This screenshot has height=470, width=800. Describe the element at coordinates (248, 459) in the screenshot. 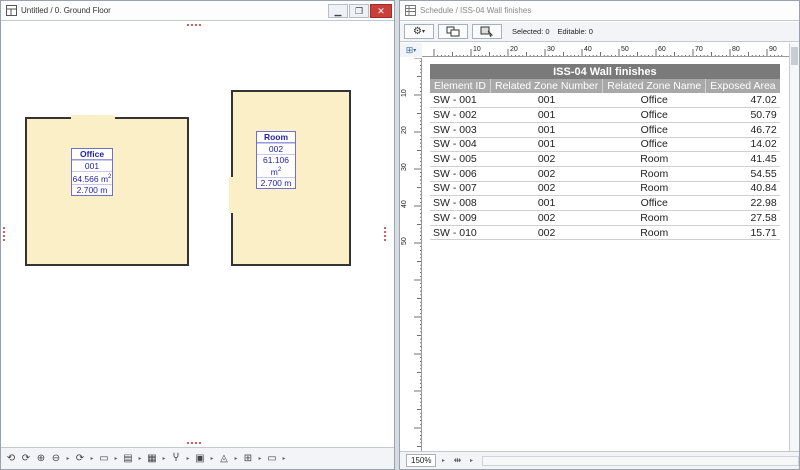

I see `structure-icon: ⊞` at that location.